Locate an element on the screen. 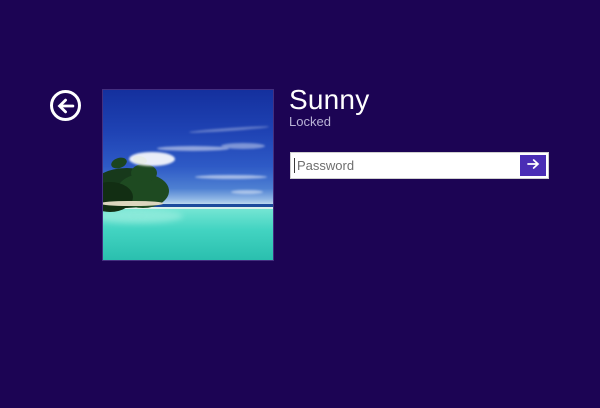 Image resolution: width=600 pixels, height=408 pixels. back-button is located at coordinates (65, 105).